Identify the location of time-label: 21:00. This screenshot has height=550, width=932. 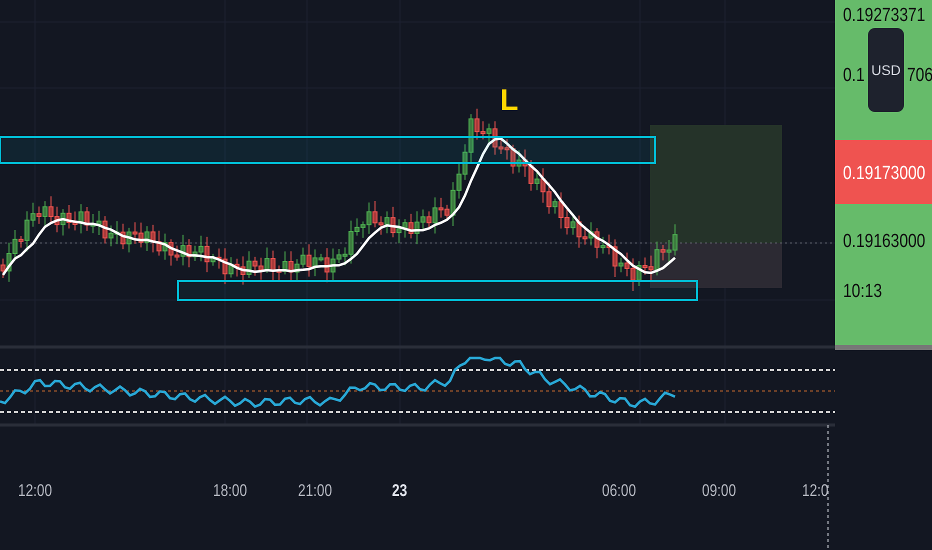
(315, 491).